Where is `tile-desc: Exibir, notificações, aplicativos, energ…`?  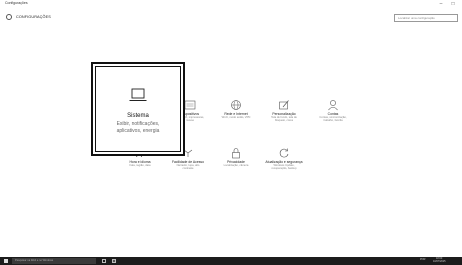 tile-desc: Exibir, notificações, aplicativos, energ… is located at coordinates (138, 127).